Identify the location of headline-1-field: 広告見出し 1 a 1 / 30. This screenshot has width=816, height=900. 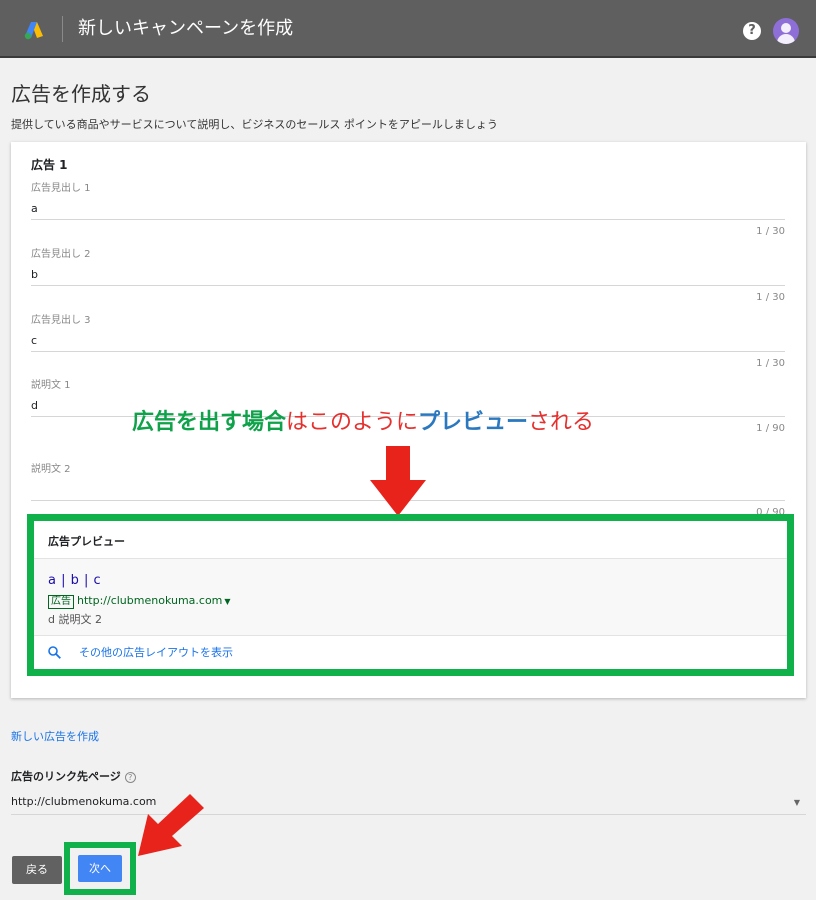
(408, 209).